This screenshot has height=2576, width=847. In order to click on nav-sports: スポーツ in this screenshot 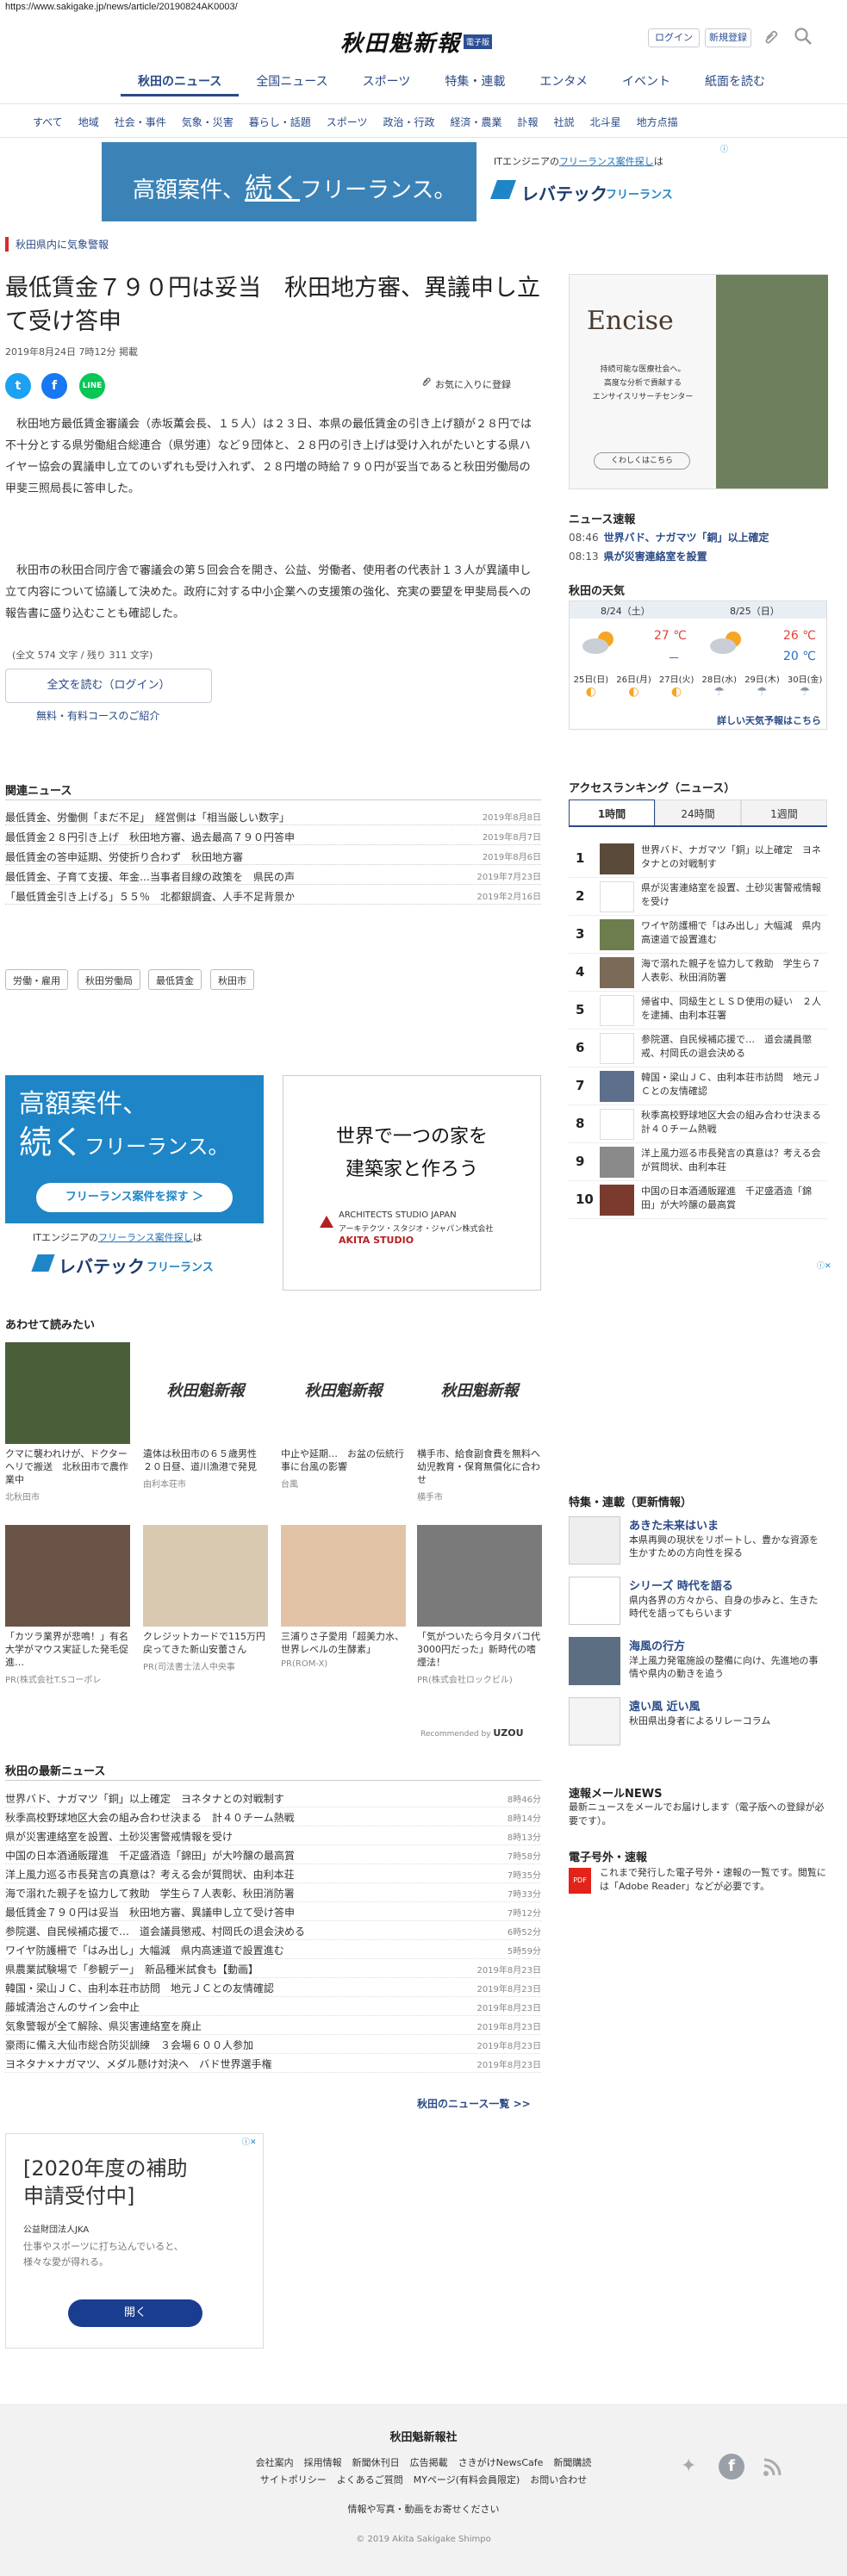, I will do `click(387, 82)`.